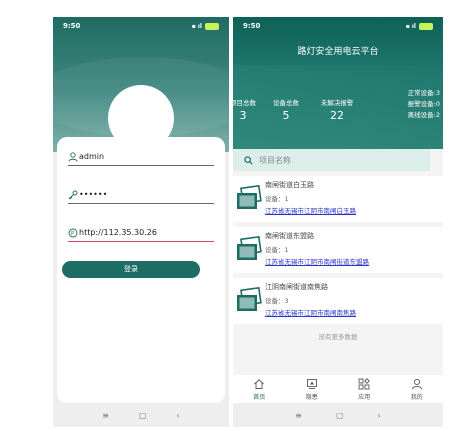  I want to click on tab-label: 首页, so click(259, 397).